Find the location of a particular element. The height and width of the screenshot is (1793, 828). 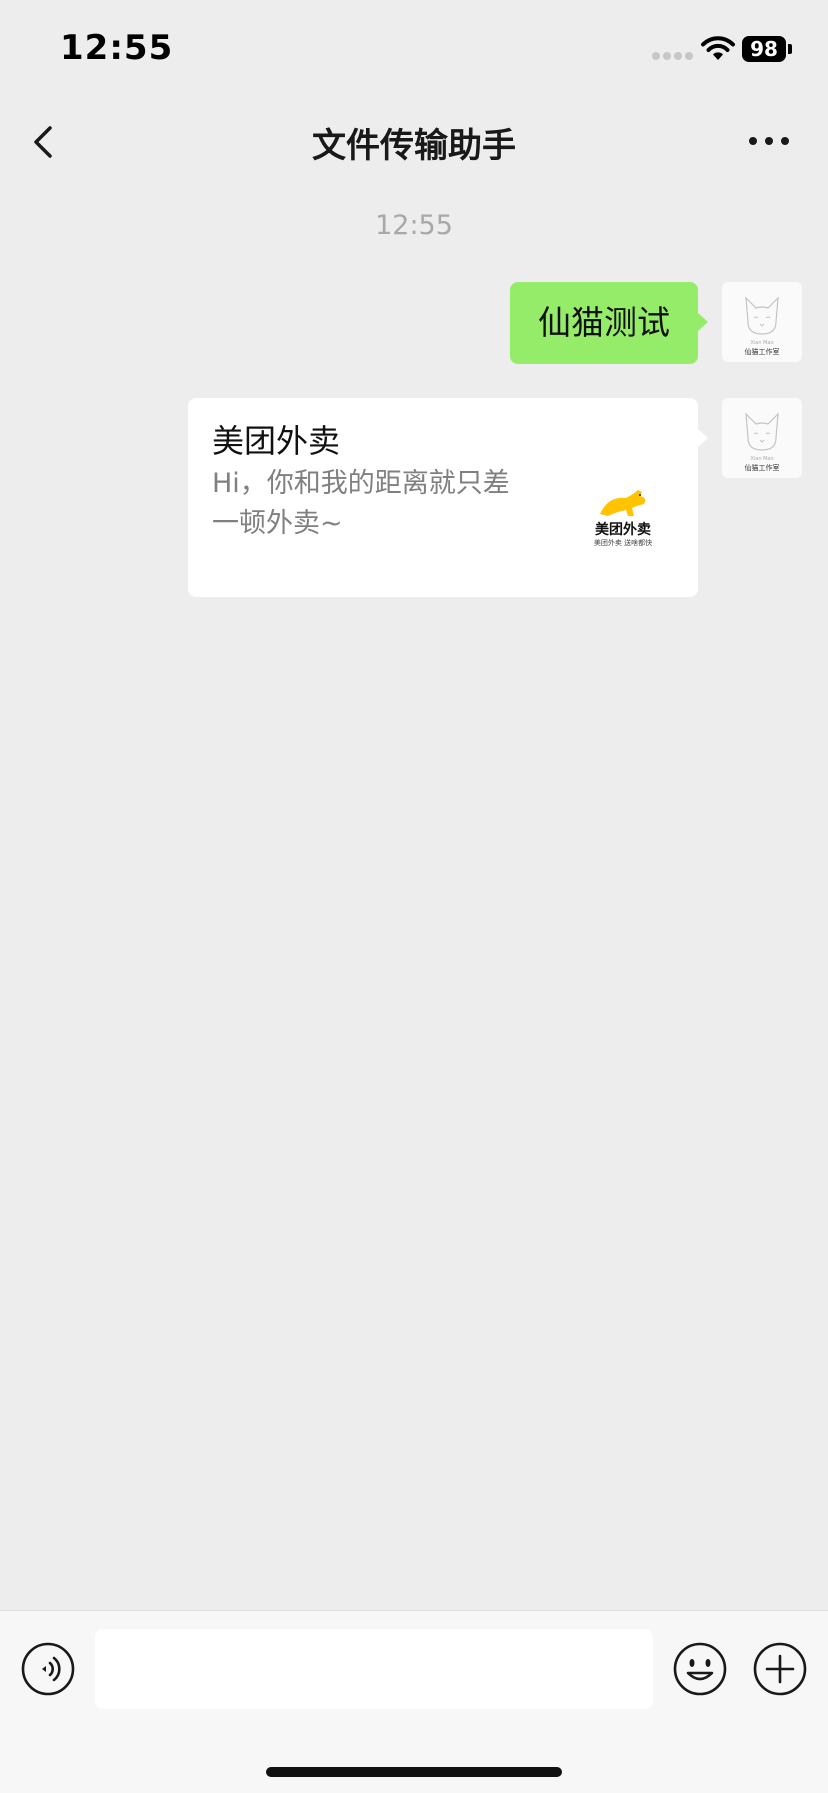

add-icon is located at coordinates (780, 1669).